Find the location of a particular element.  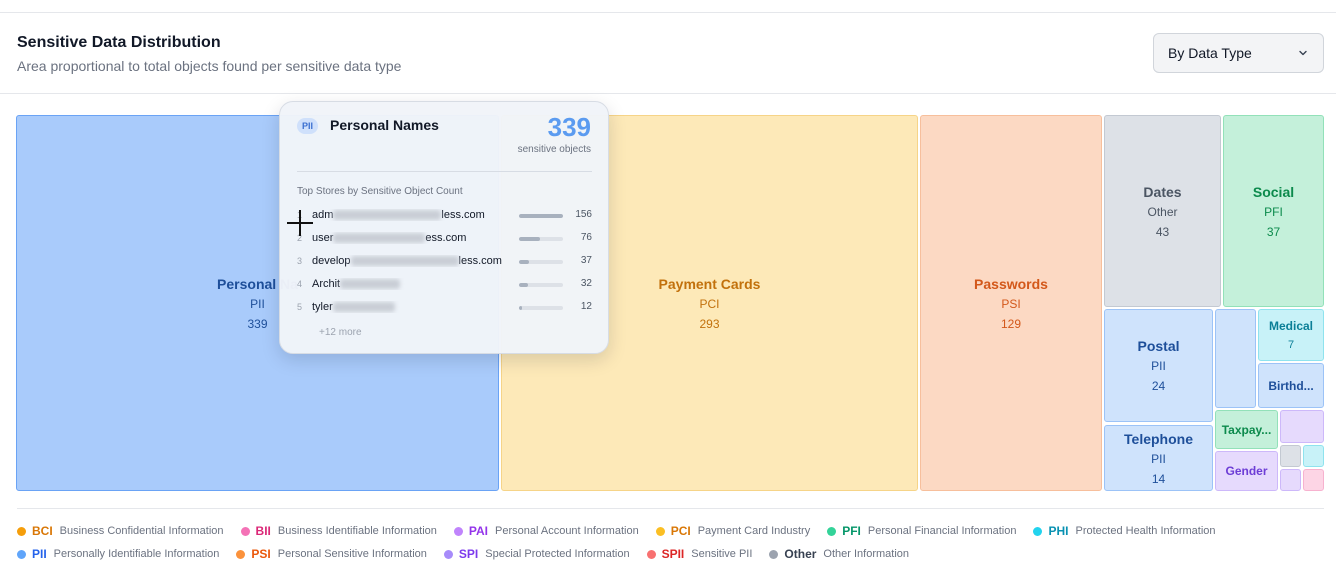

store-rank: 5 is located at coordinates (300, 307).